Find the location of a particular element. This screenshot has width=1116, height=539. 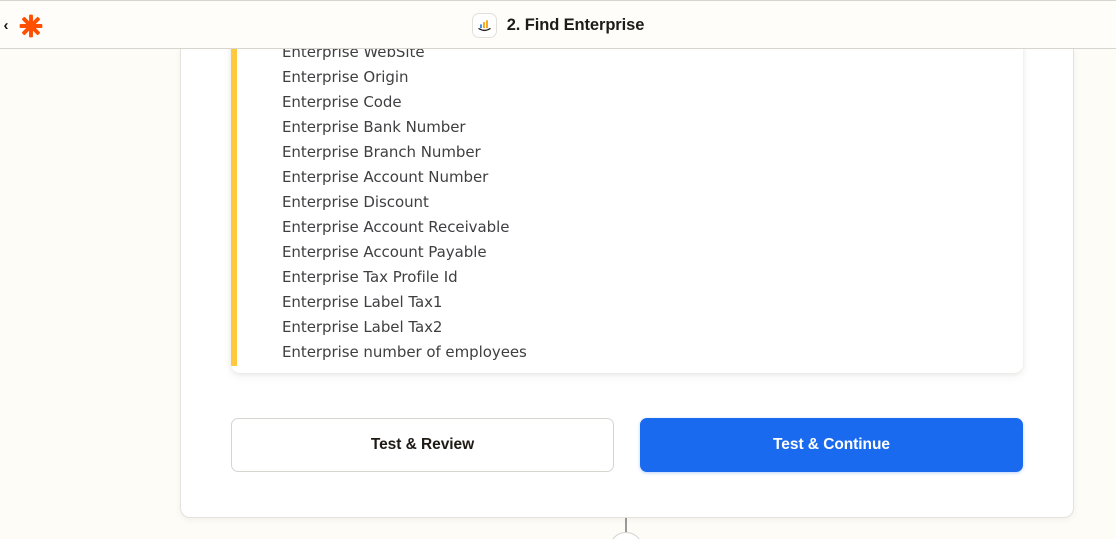

list-item: Enterprise Account Payable is located at coordinates (647, 252).